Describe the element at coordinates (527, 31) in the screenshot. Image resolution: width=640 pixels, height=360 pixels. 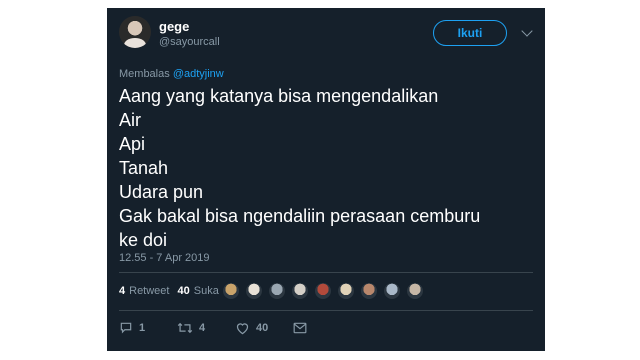
I see `chevron-down-icon` at that location.